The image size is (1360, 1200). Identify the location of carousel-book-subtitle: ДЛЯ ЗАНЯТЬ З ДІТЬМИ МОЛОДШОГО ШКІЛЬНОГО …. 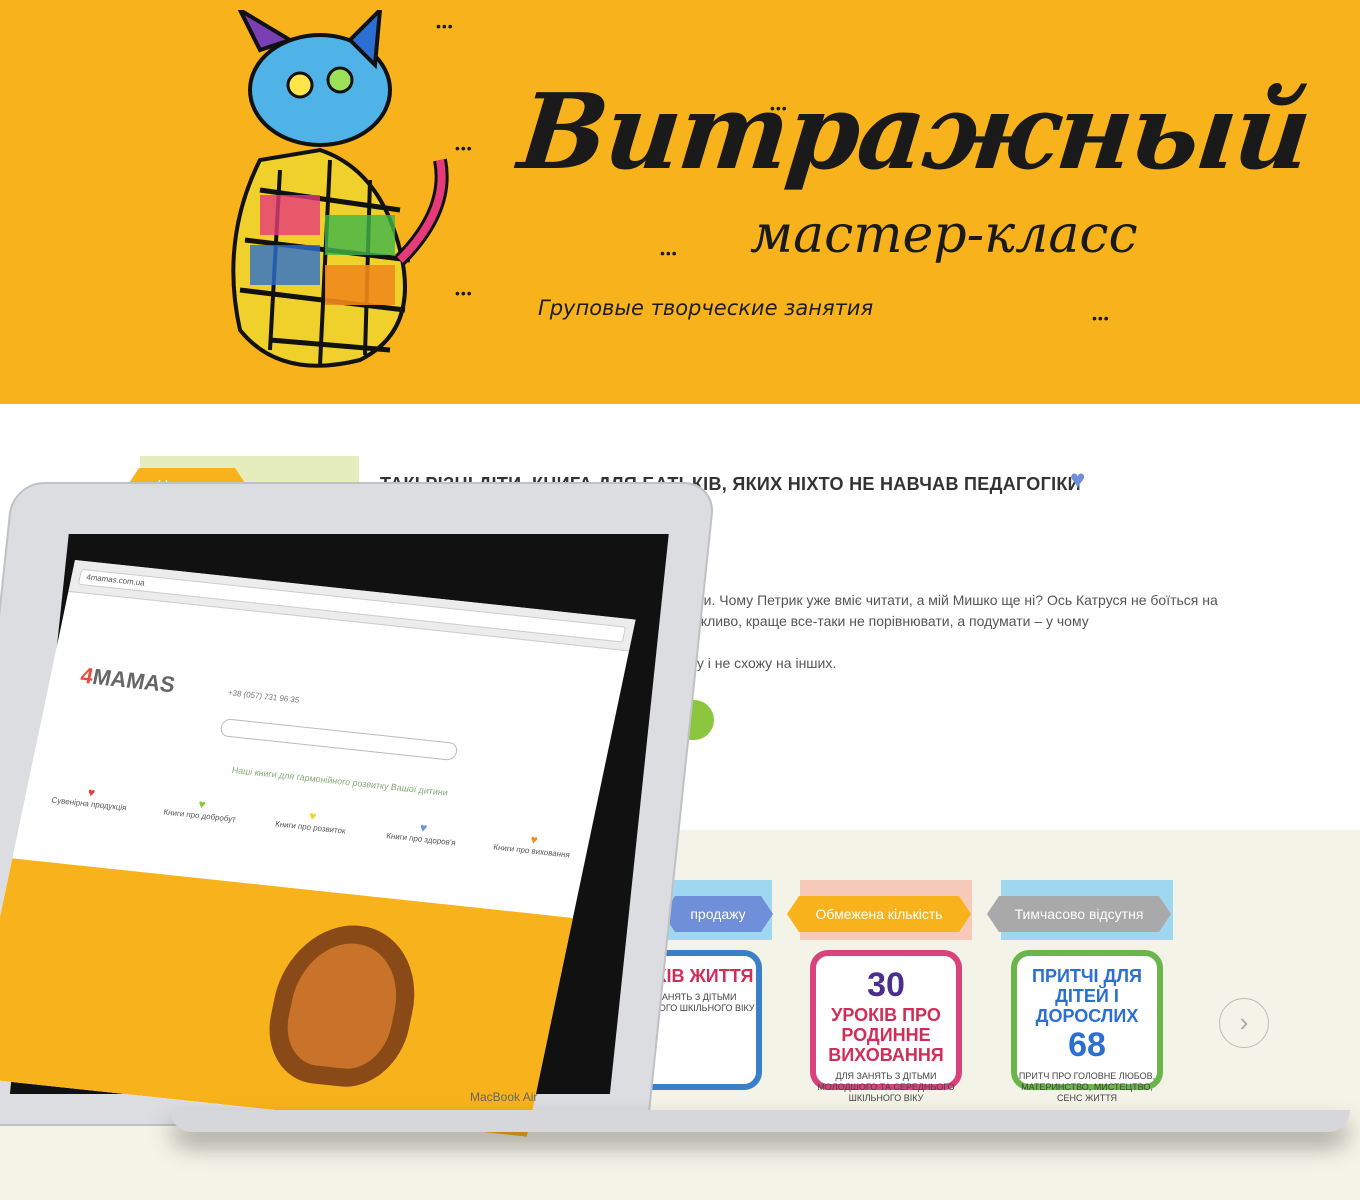
(686, 1002).